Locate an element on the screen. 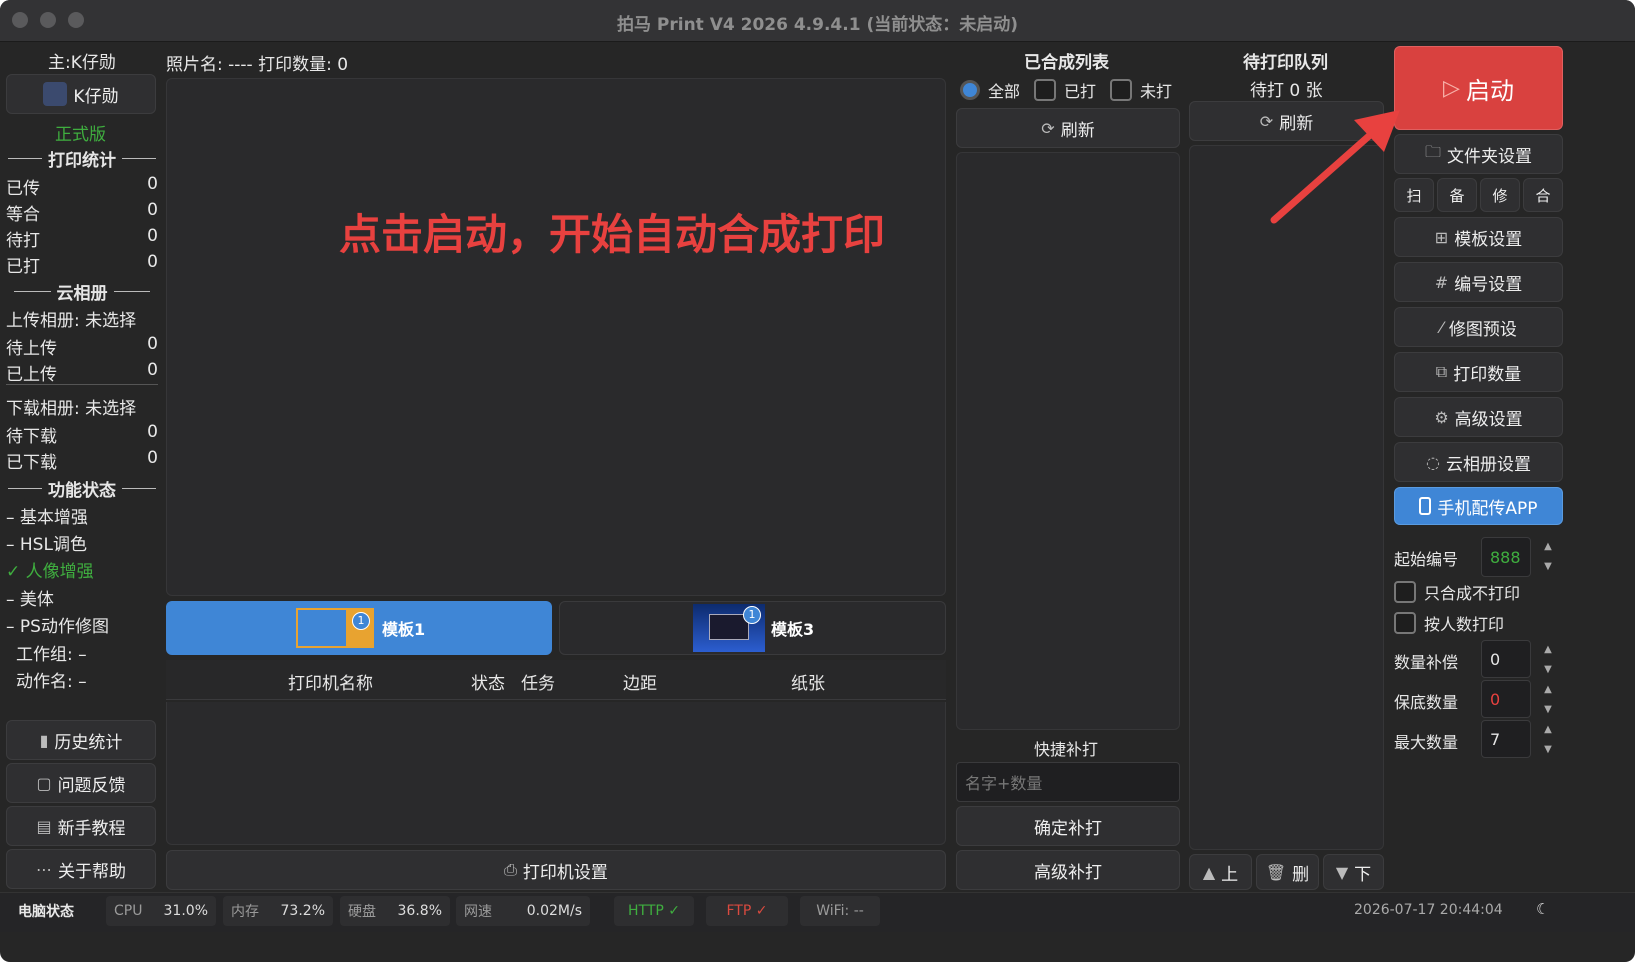  feature-item-active: ✓ 人像增强 is located at coordinates (50, 572).